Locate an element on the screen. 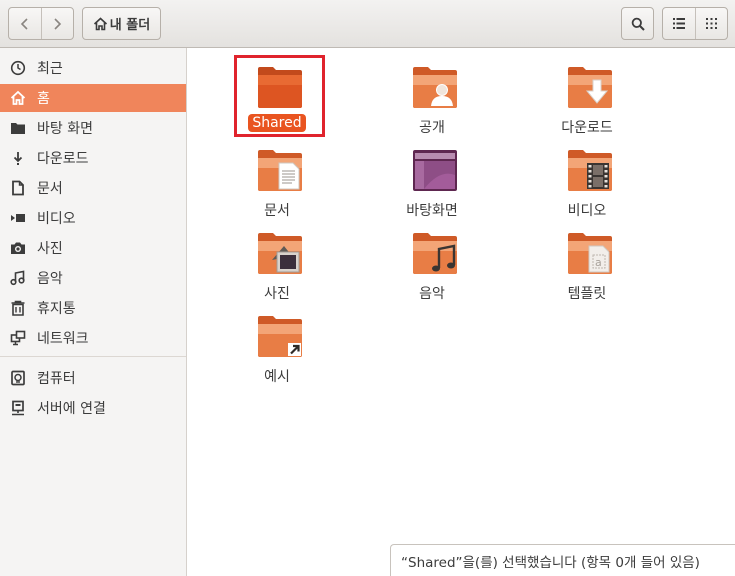 The width and height of the screenshot is (735, 576). folder-label: 예시 is located at coordinates (277, 377).